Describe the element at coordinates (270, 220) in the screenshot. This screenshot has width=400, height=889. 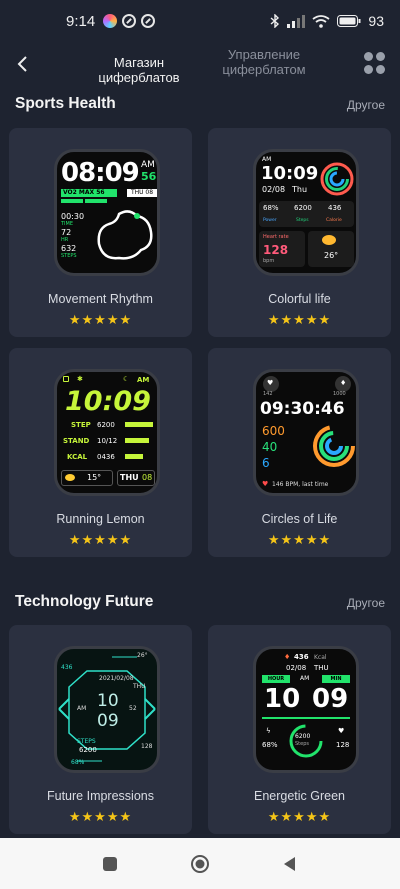
I see `watch-face-text: Power` at that location.